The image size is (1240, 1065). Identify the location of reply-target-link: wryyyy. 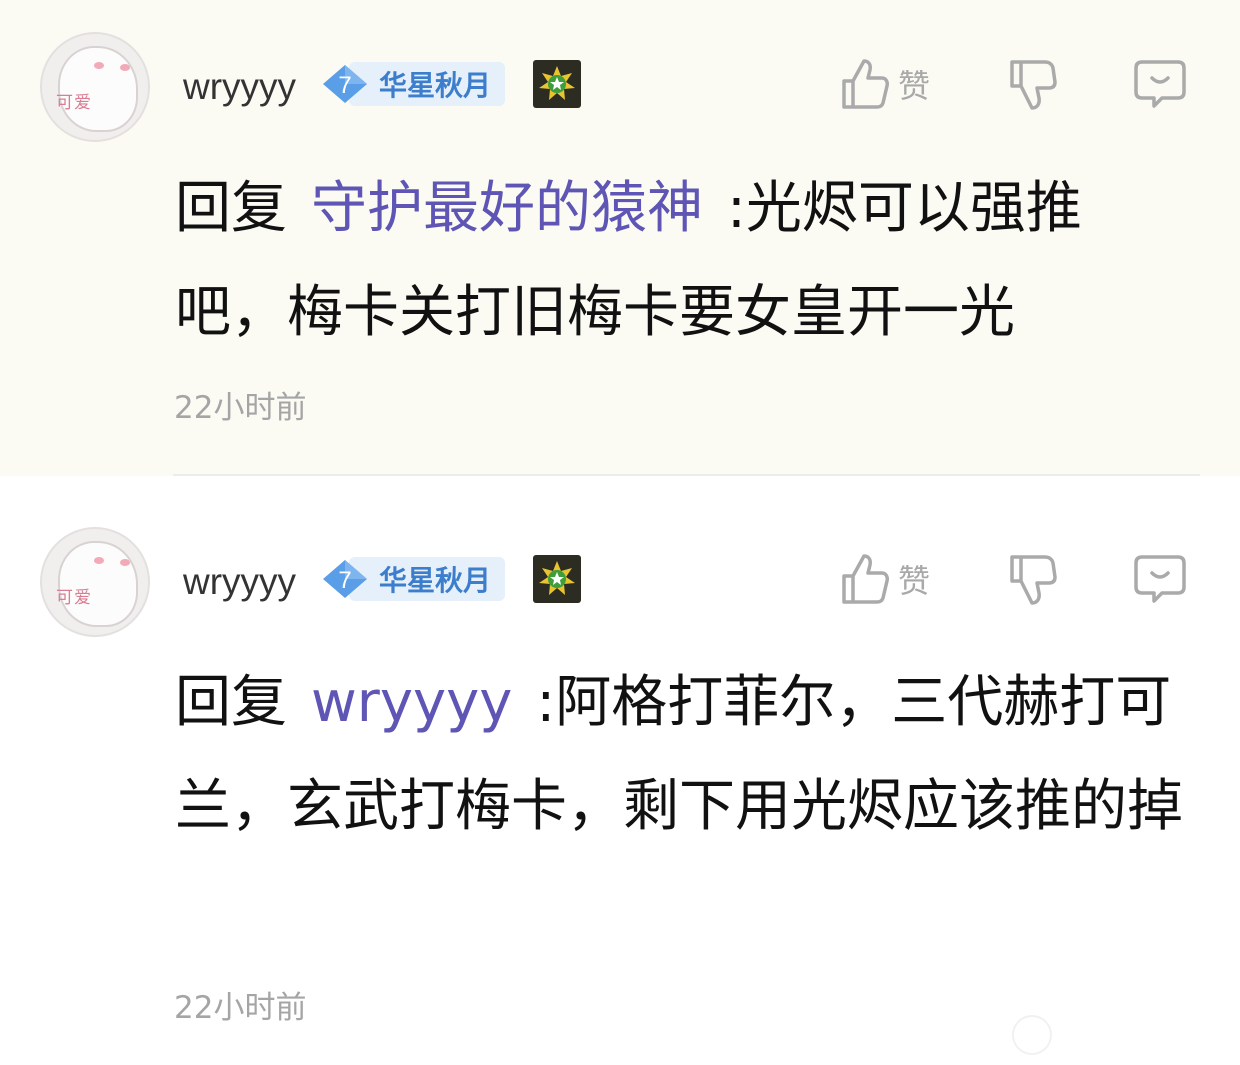
(411, 702).